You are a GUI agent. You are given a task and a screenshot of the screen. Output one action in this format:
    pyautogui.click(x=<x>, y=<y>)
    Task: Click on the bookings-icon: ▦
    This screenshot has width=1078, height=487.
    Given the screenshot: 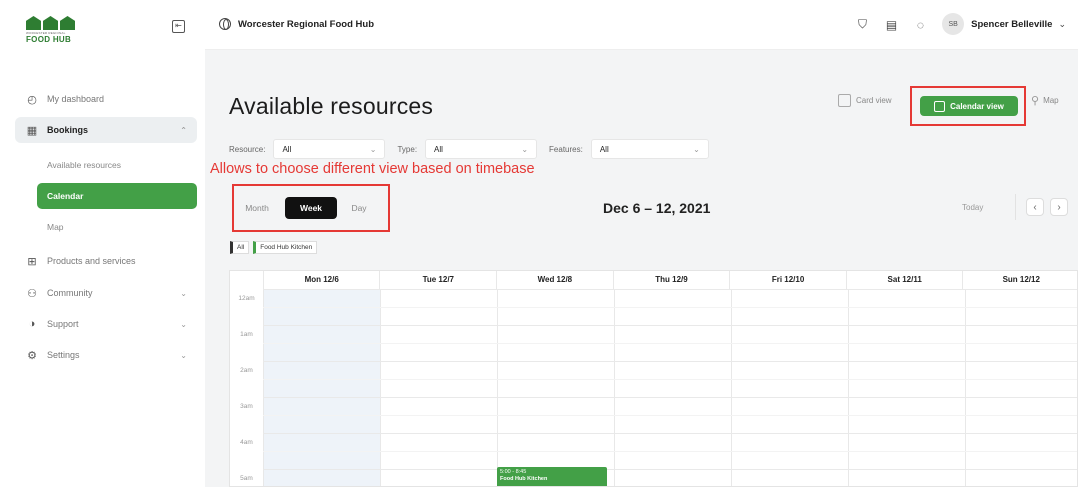 What is the action you would take?
    pyautogui.click(x=32, y=130)
    